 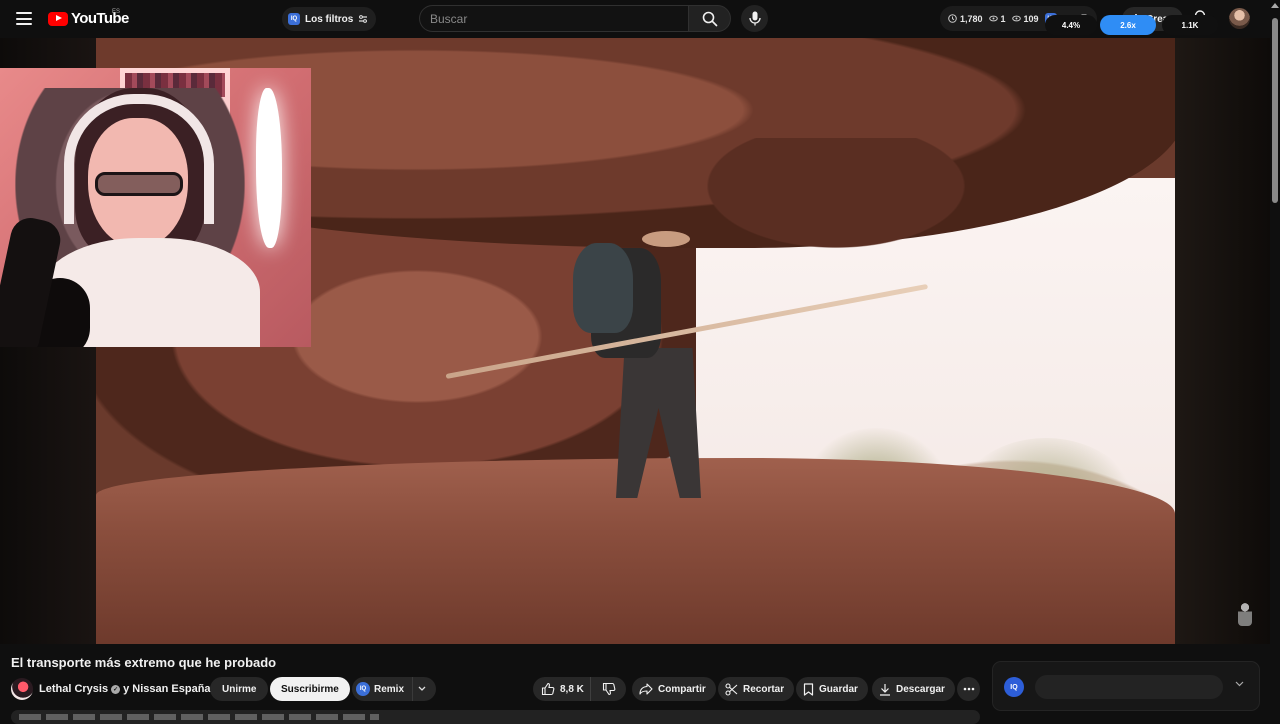 What do you see at coordinates (116, 12) in the screenshot?
I see `region-code: ES` at bounding box center [116, 12].